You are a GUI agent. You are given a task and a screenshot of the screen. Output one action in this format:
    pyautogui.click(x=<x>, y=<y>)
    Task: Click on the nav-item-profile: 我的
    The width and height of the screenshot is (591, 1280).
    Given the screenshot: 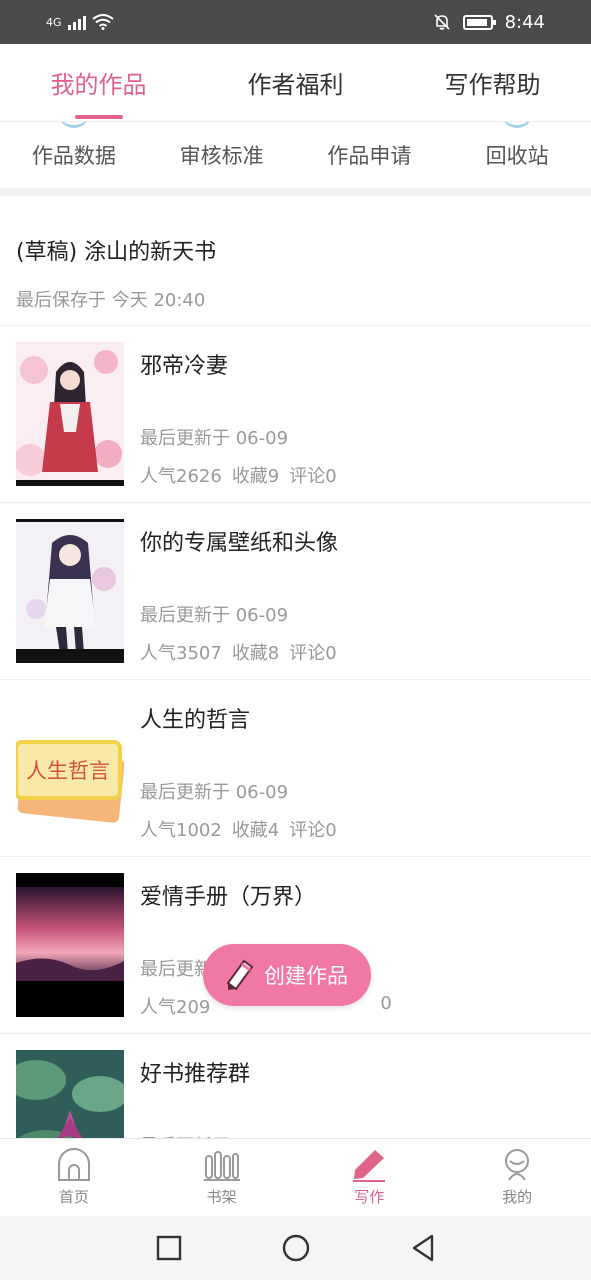 What is the action you would take?
    pyautogui.click(x=517, y=1177)
    